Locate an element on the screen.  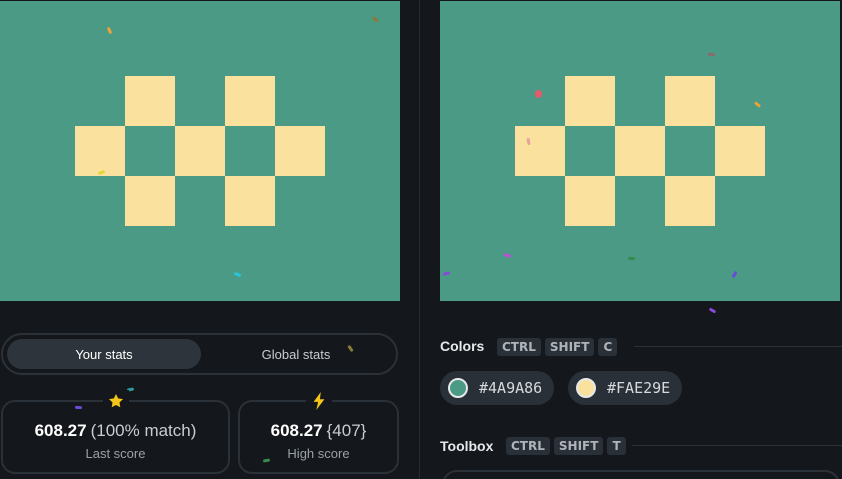
panel-divider is located at coordinates (419, 239).